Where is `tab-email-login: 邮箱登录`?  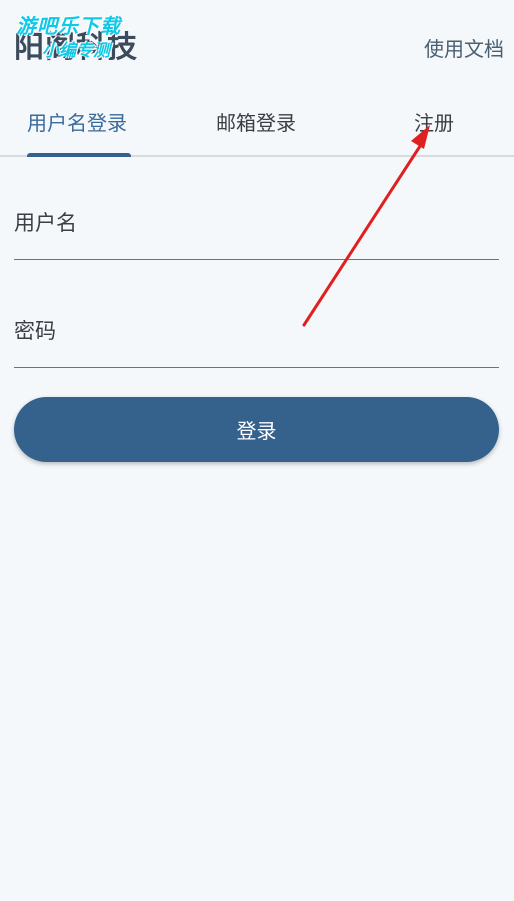
tab-email-login: 邮箱登录 is located at coordinates (256, 121).